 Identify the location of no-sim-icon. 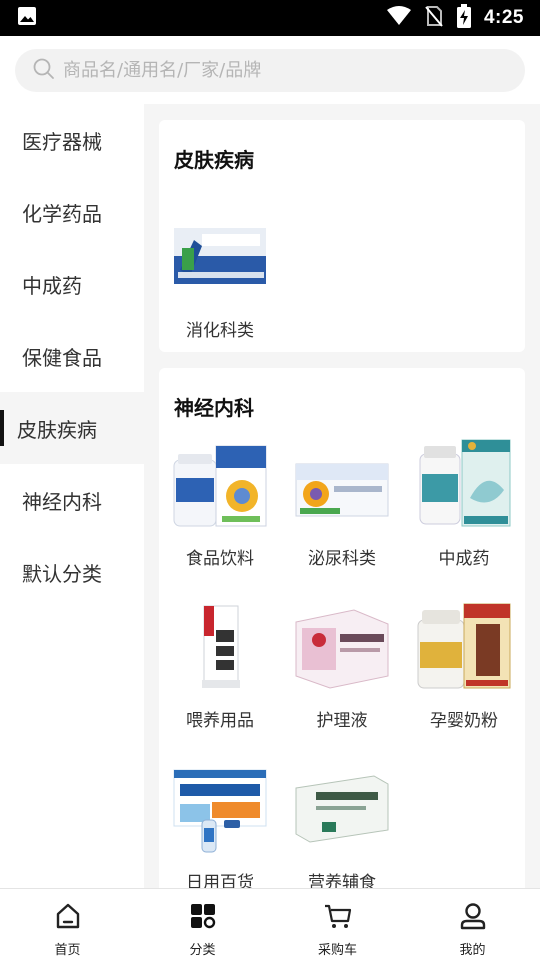
(434, 18).